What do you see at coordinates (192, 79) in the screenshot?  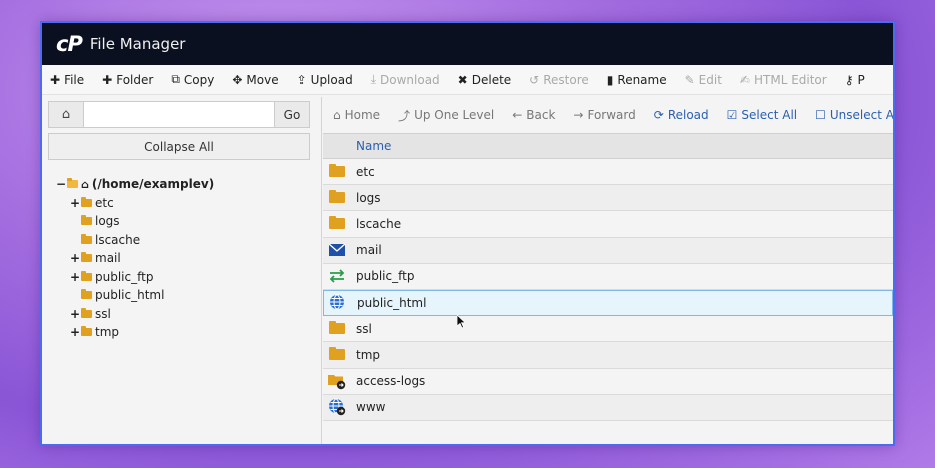 I see `copy-button: ⧉ Copy` at bounding box center [192, 79].